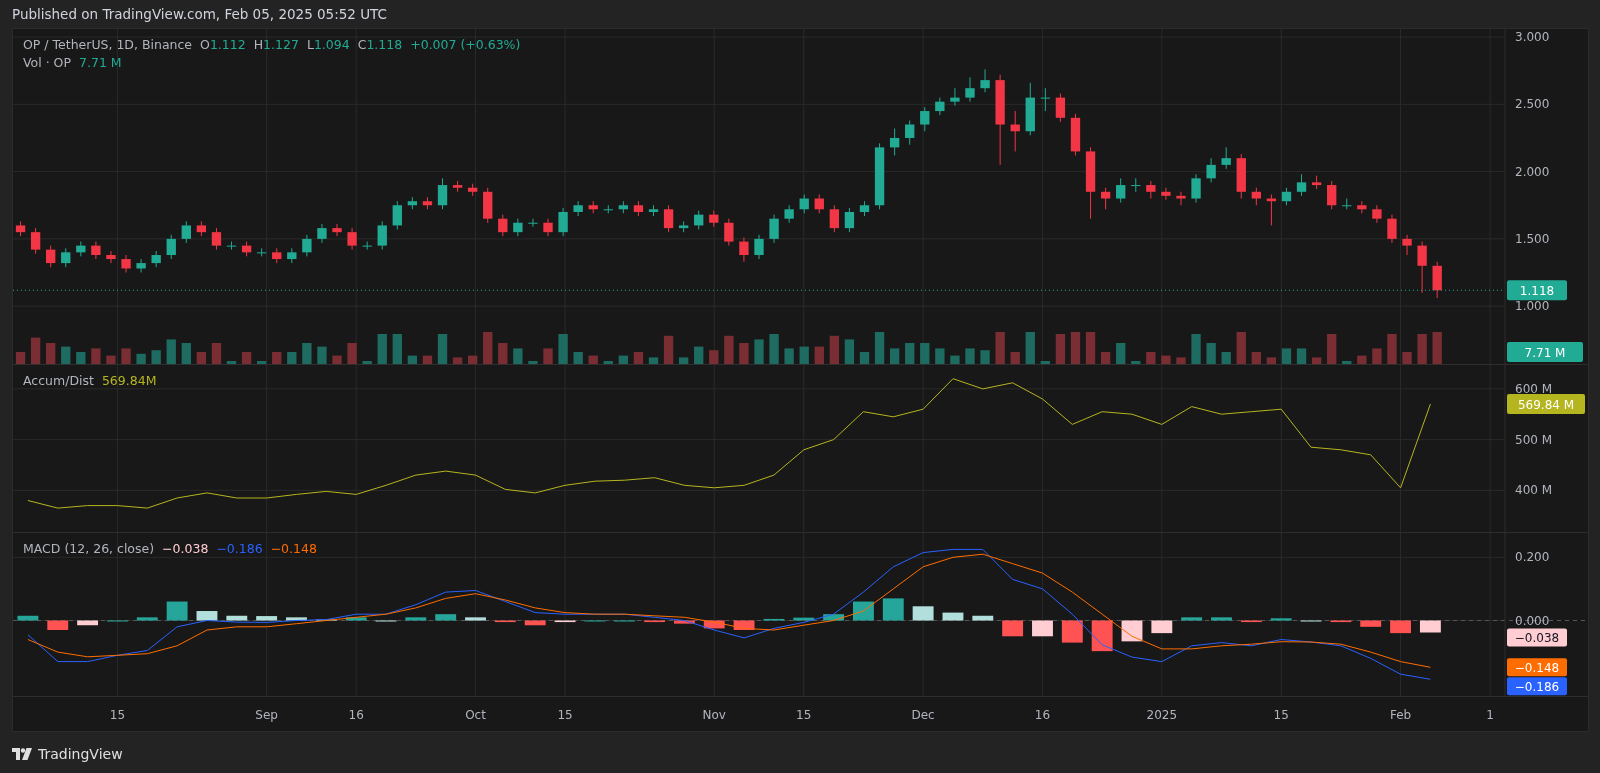 The height and width of the screenshot is (773, 1600). Describe the element at coordinates (1534, 490) in the screenshot. I see `axis-label: 400 M` at that location.